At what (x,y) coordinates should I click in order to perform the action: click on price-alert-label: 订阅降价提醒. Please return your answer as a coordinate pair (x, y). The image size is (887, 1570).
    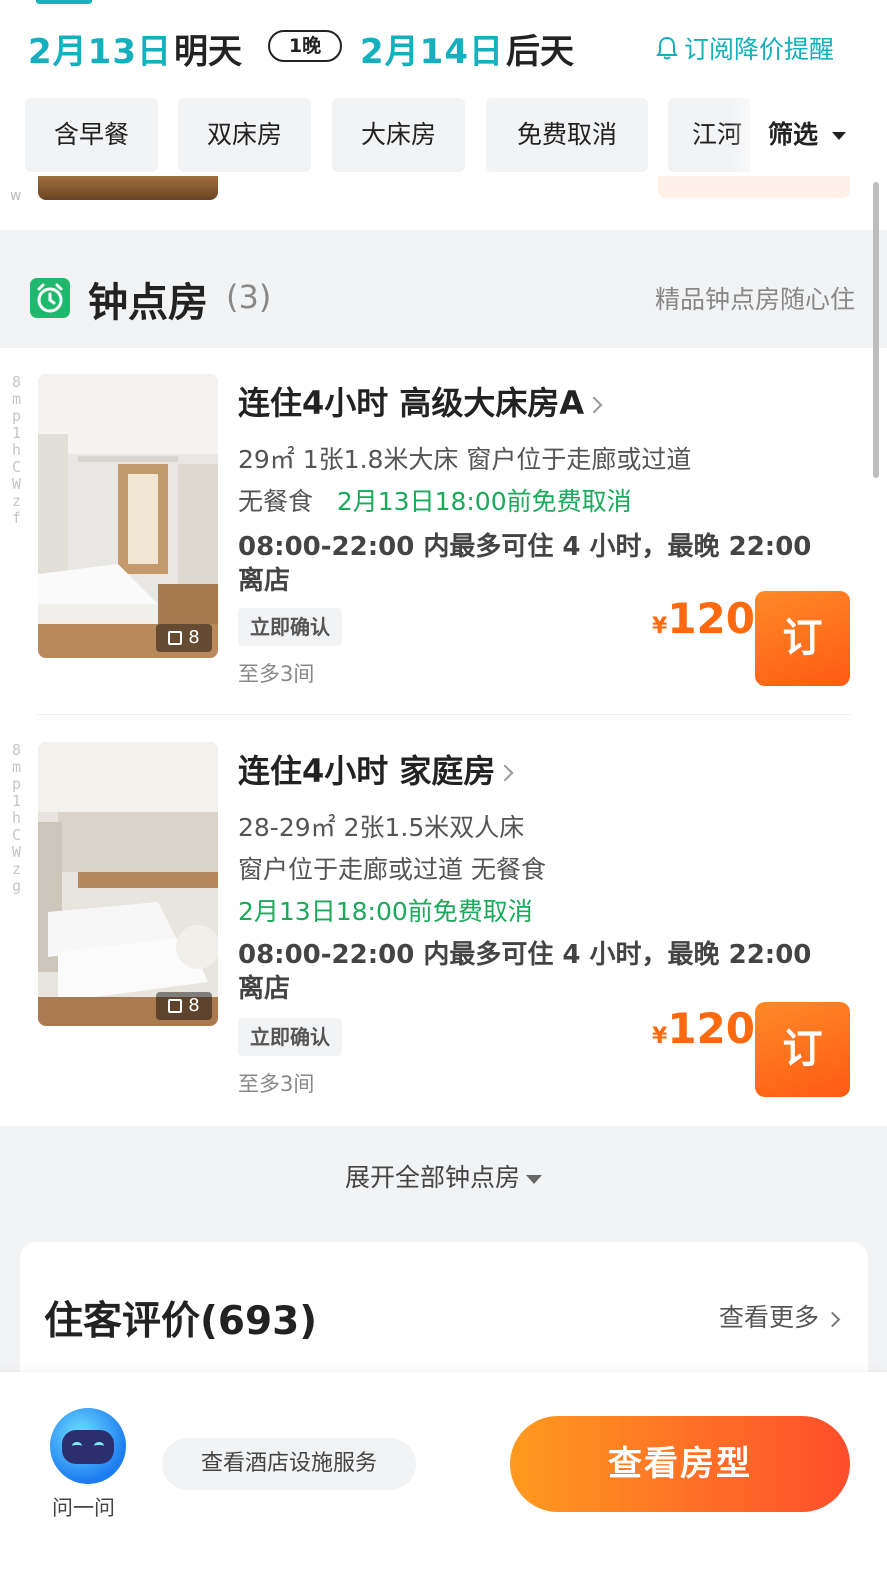
    Looking at the image, I should click on (759, 49).